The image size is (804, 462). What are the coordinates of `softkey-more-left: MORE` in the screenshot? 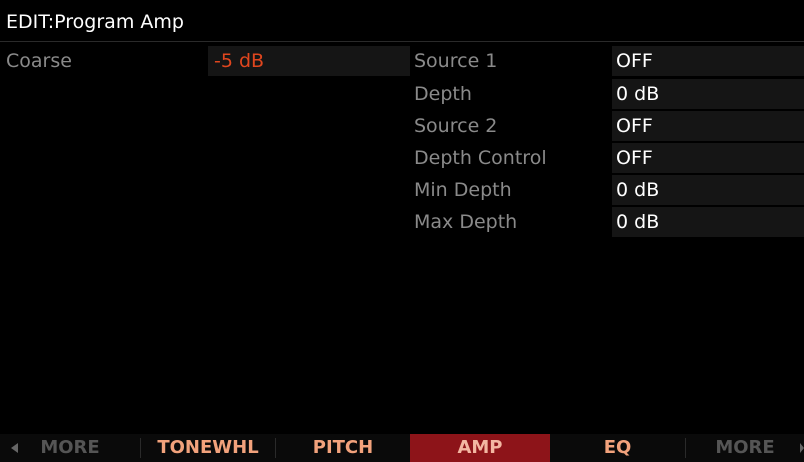 It's located at (70, 448).